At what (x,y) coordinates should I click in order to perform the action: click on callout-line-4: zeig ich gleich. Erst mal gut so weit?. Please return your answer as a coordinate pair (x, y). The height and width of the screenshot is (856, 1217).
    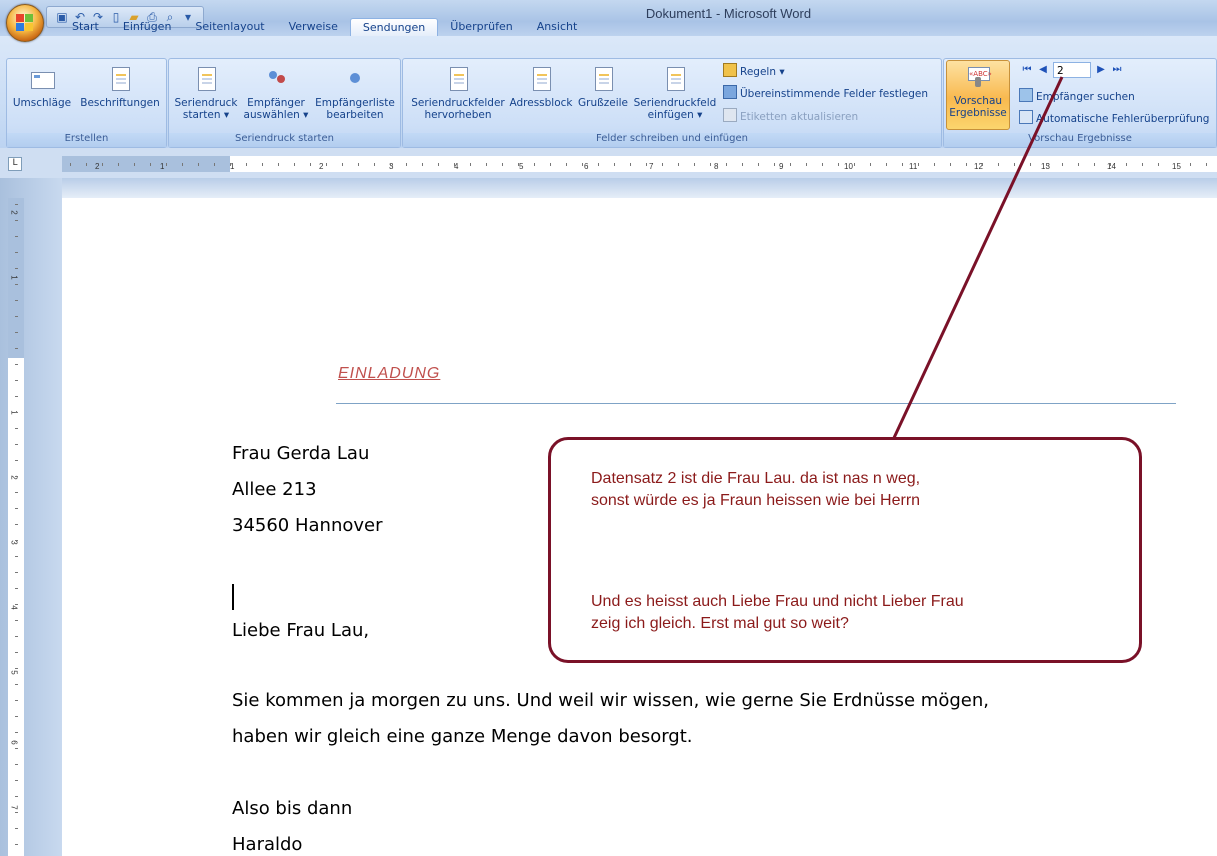
    Looking at the image, I should click on (720, 623).